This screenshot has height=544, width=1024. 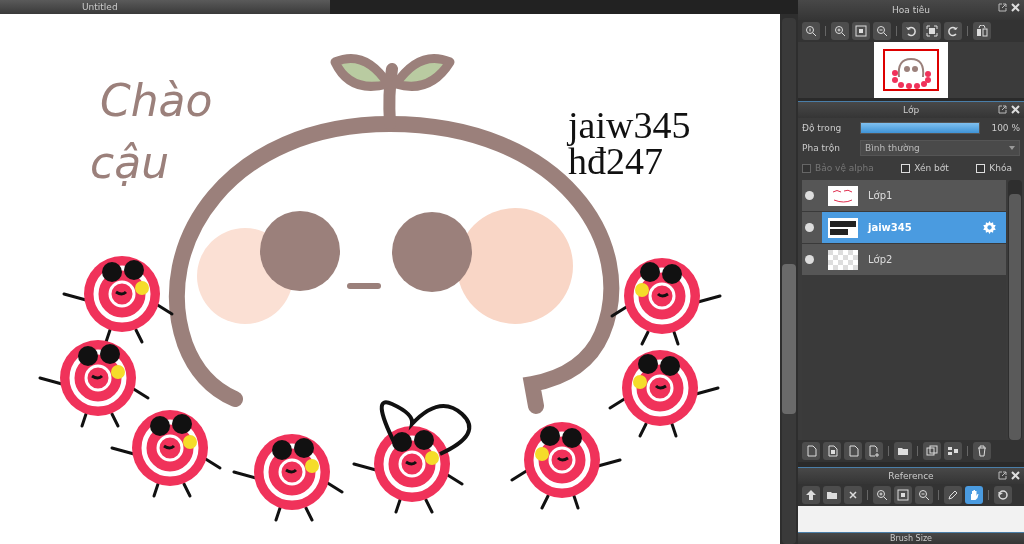 I want to click on opacity-value: 100 %, so click(x=1005, y=128).